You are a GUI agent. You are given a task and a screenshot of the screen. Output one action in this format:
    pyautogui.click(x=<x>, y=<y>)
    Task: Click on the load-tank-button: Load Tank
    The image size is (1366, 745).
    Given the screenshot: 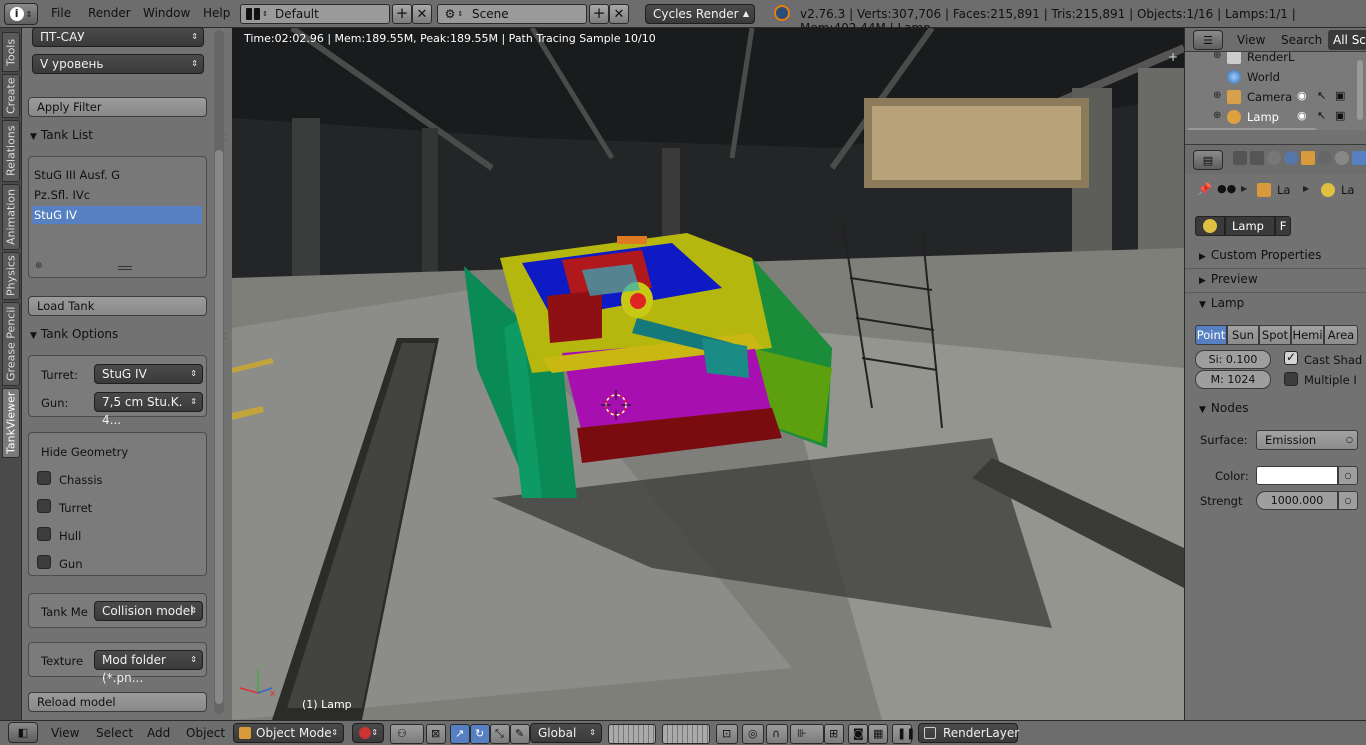 What is the action you would take?
    pyautogui.click(x=117, y=306)
    